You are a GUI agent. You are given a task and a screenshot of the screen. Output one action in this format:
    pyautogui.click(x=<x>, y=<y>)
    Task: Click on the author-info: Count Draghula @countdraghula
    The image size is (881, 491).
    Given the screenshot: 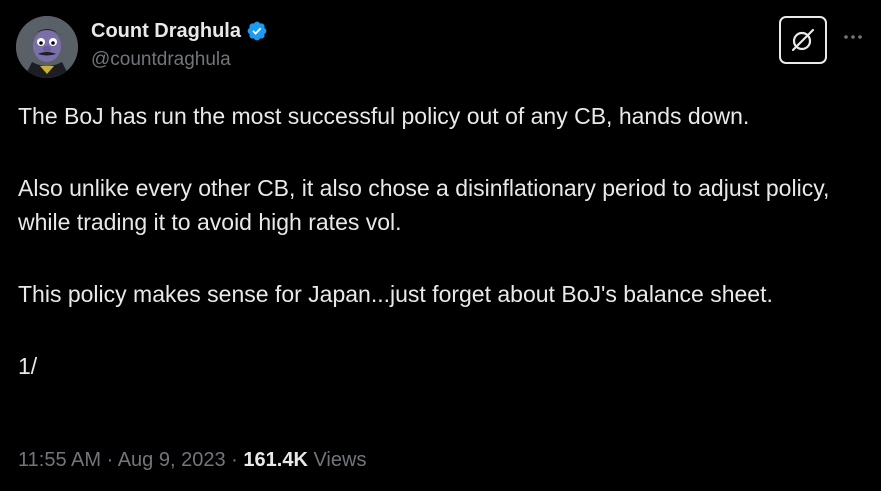 What is the action you would take?
    pyautogui.click(x=179, y=45)
    